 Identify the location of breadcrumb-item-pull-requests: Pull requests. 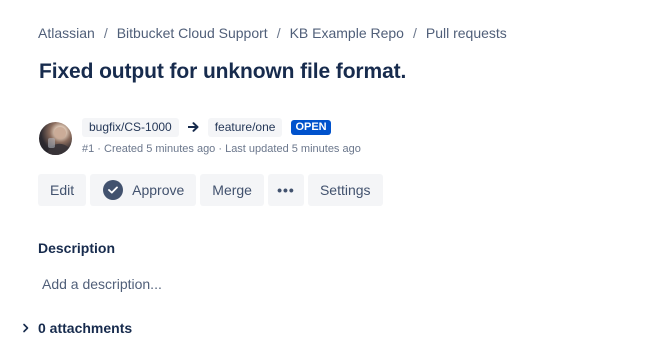
(466, 33).